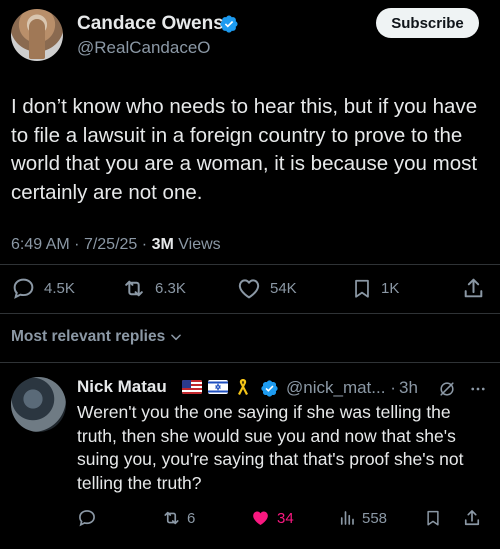 Image resolution: width=500 pixels, height=549 pixels. I want to click on views-count: 3M, so click(162, 244).